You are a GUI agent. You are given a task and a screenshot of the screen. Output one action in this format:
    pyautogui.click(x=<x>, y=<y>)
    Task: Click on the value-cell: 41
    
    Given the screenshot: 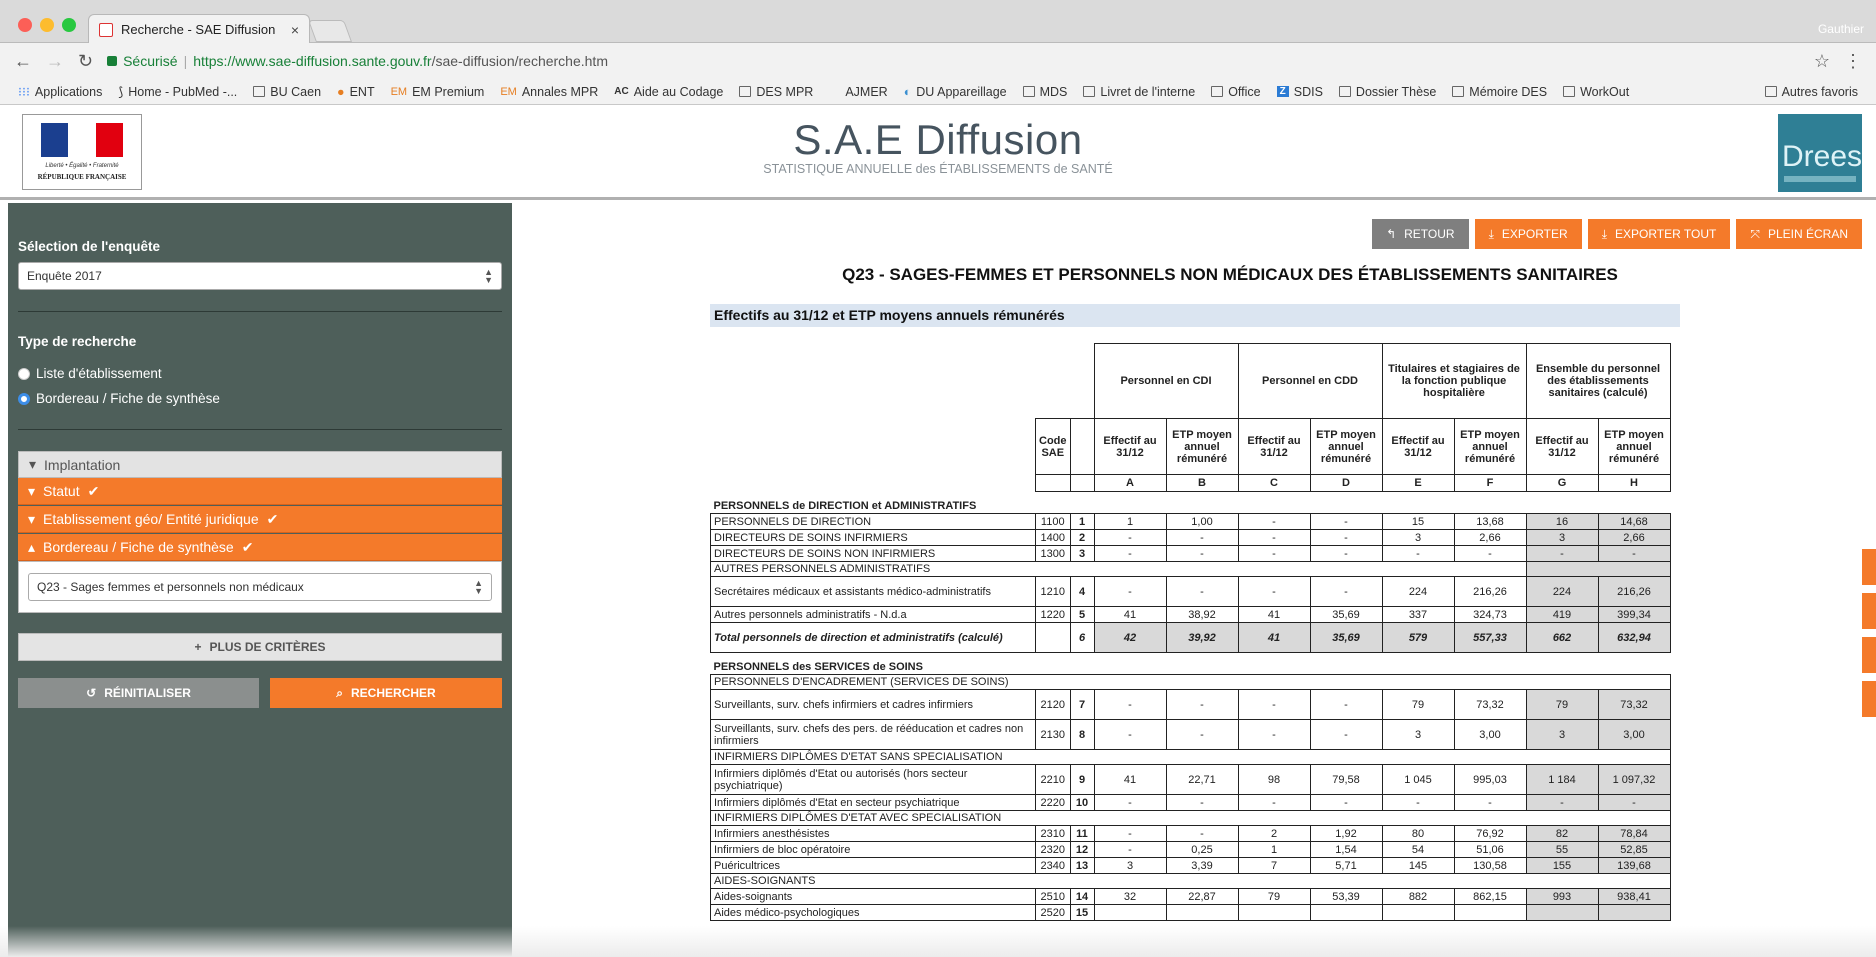 What is the action you would take?
    pyautogui.click(x=1130, y=614)
    